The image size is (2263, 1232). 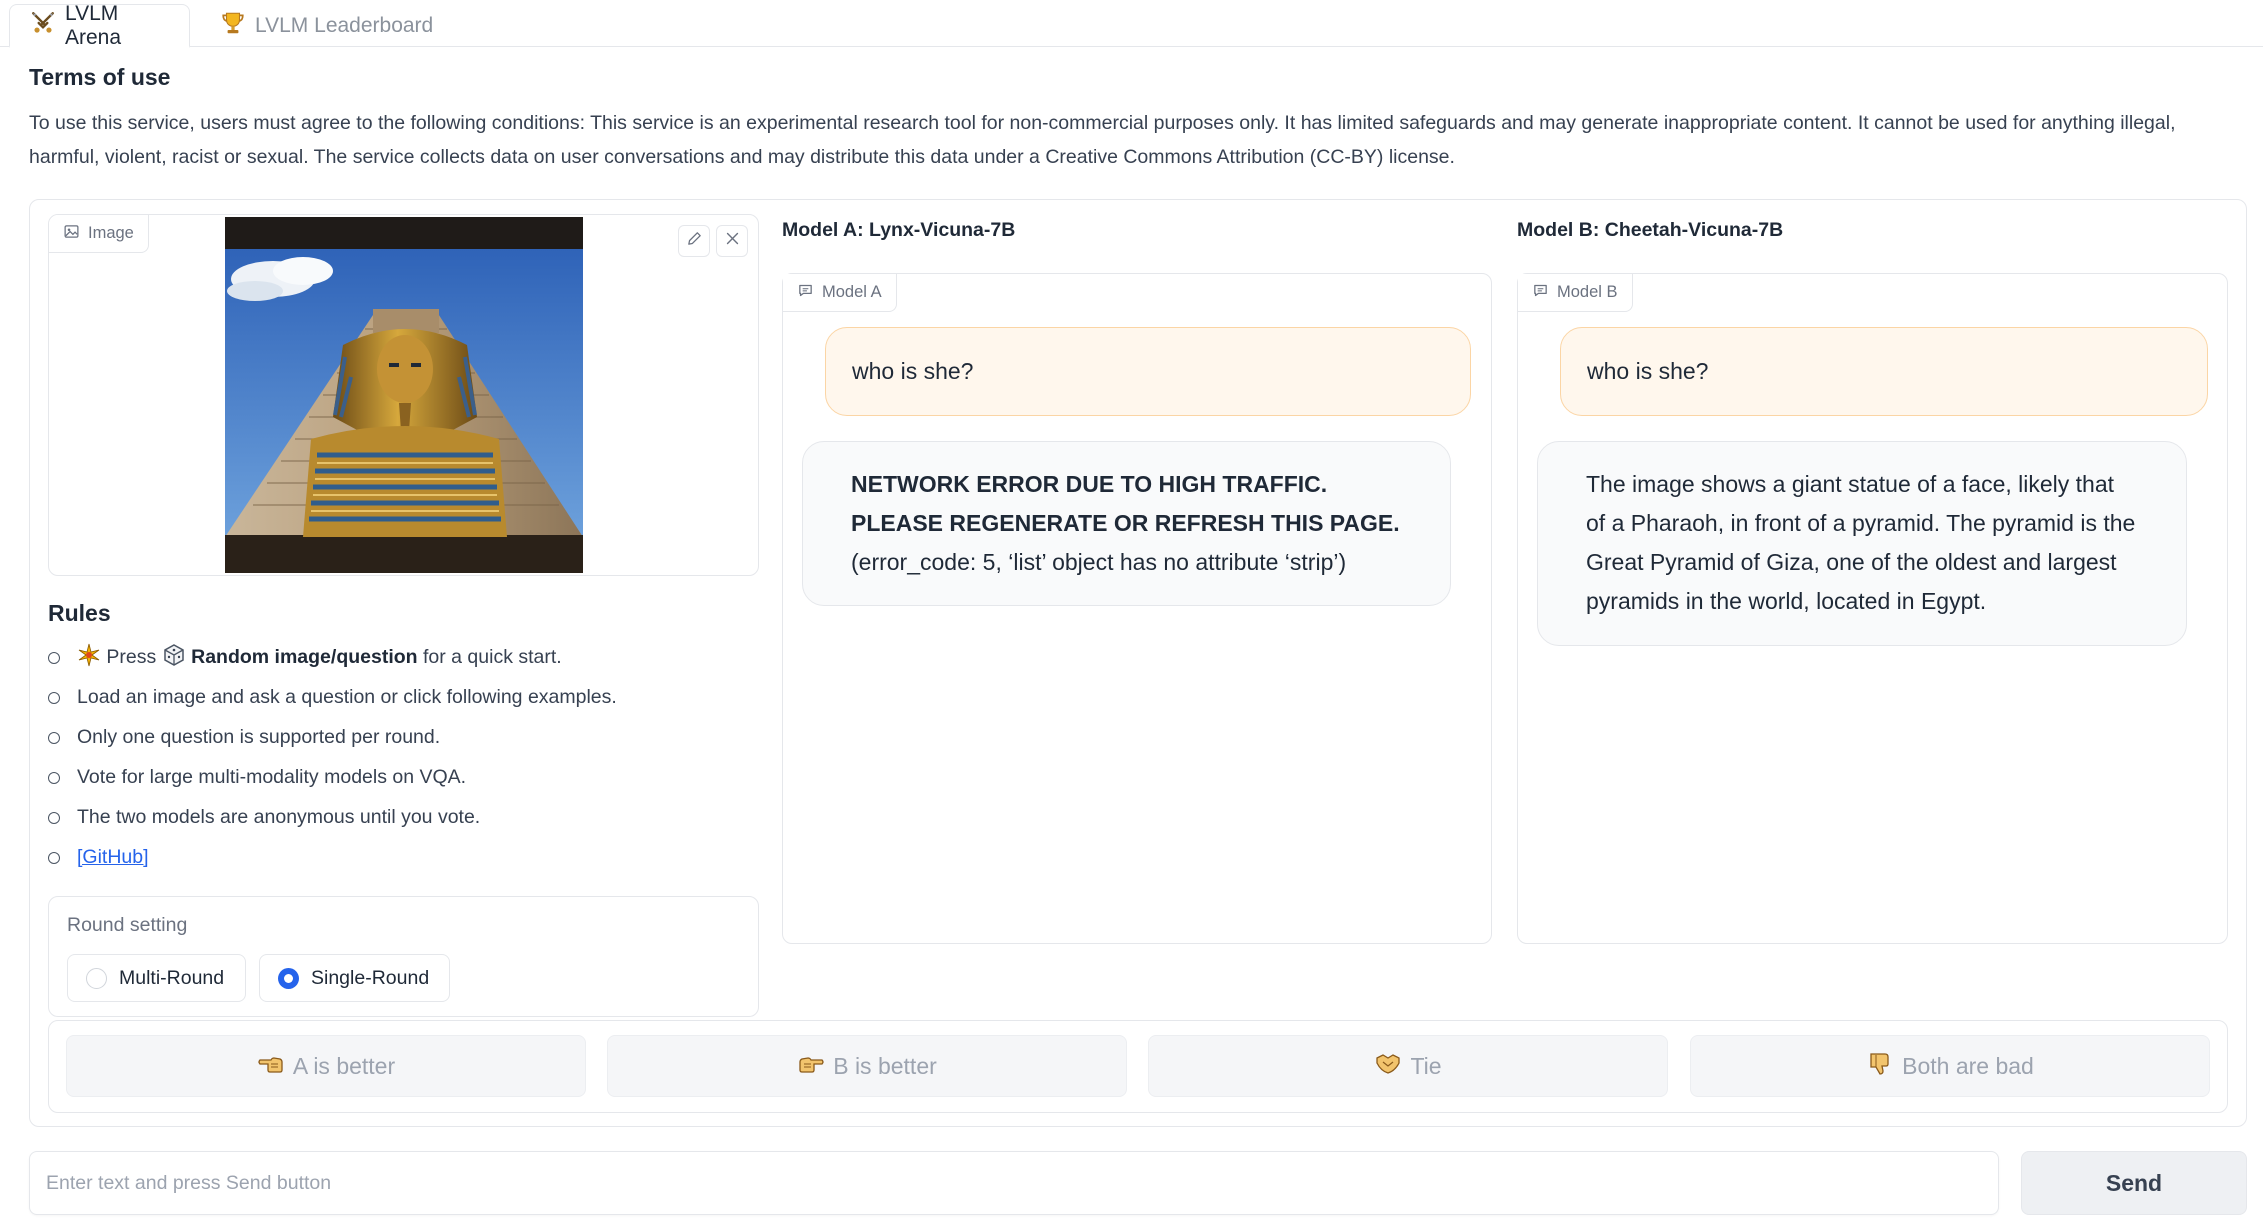 I want to click on round-setting-label: Round setting, so click(x=127, y=925).